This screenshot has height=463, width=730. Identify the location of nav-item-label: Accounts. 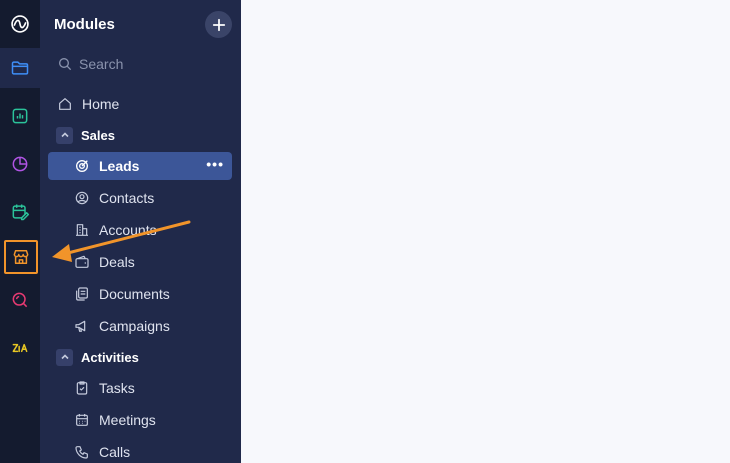
(128, 230).